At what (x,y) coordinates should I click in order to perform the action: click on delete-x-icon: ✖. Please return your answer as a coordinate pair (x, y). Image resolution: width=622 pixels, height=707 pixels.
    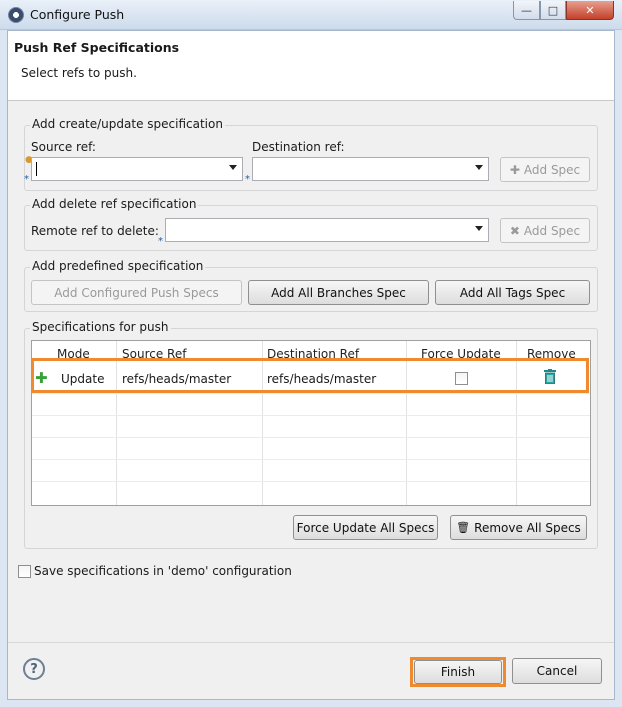
    Looking at the image, I should click on (514, 230).